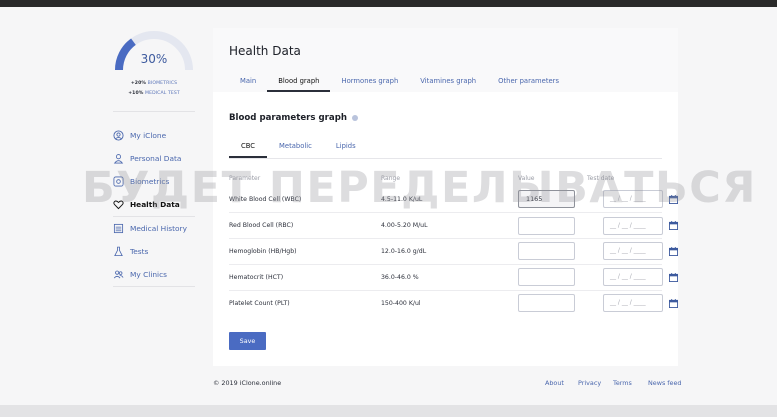  I want to click on column-header-range: Range, so click(391, 178).